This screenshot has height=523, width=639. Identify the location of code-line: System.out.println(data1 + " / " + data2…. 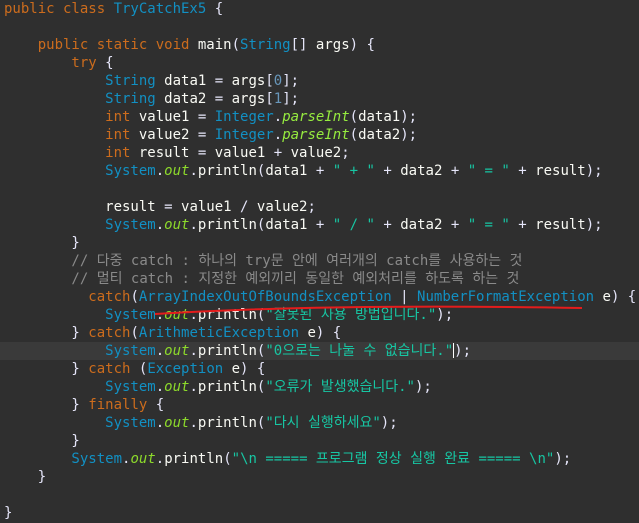
(319, 225).